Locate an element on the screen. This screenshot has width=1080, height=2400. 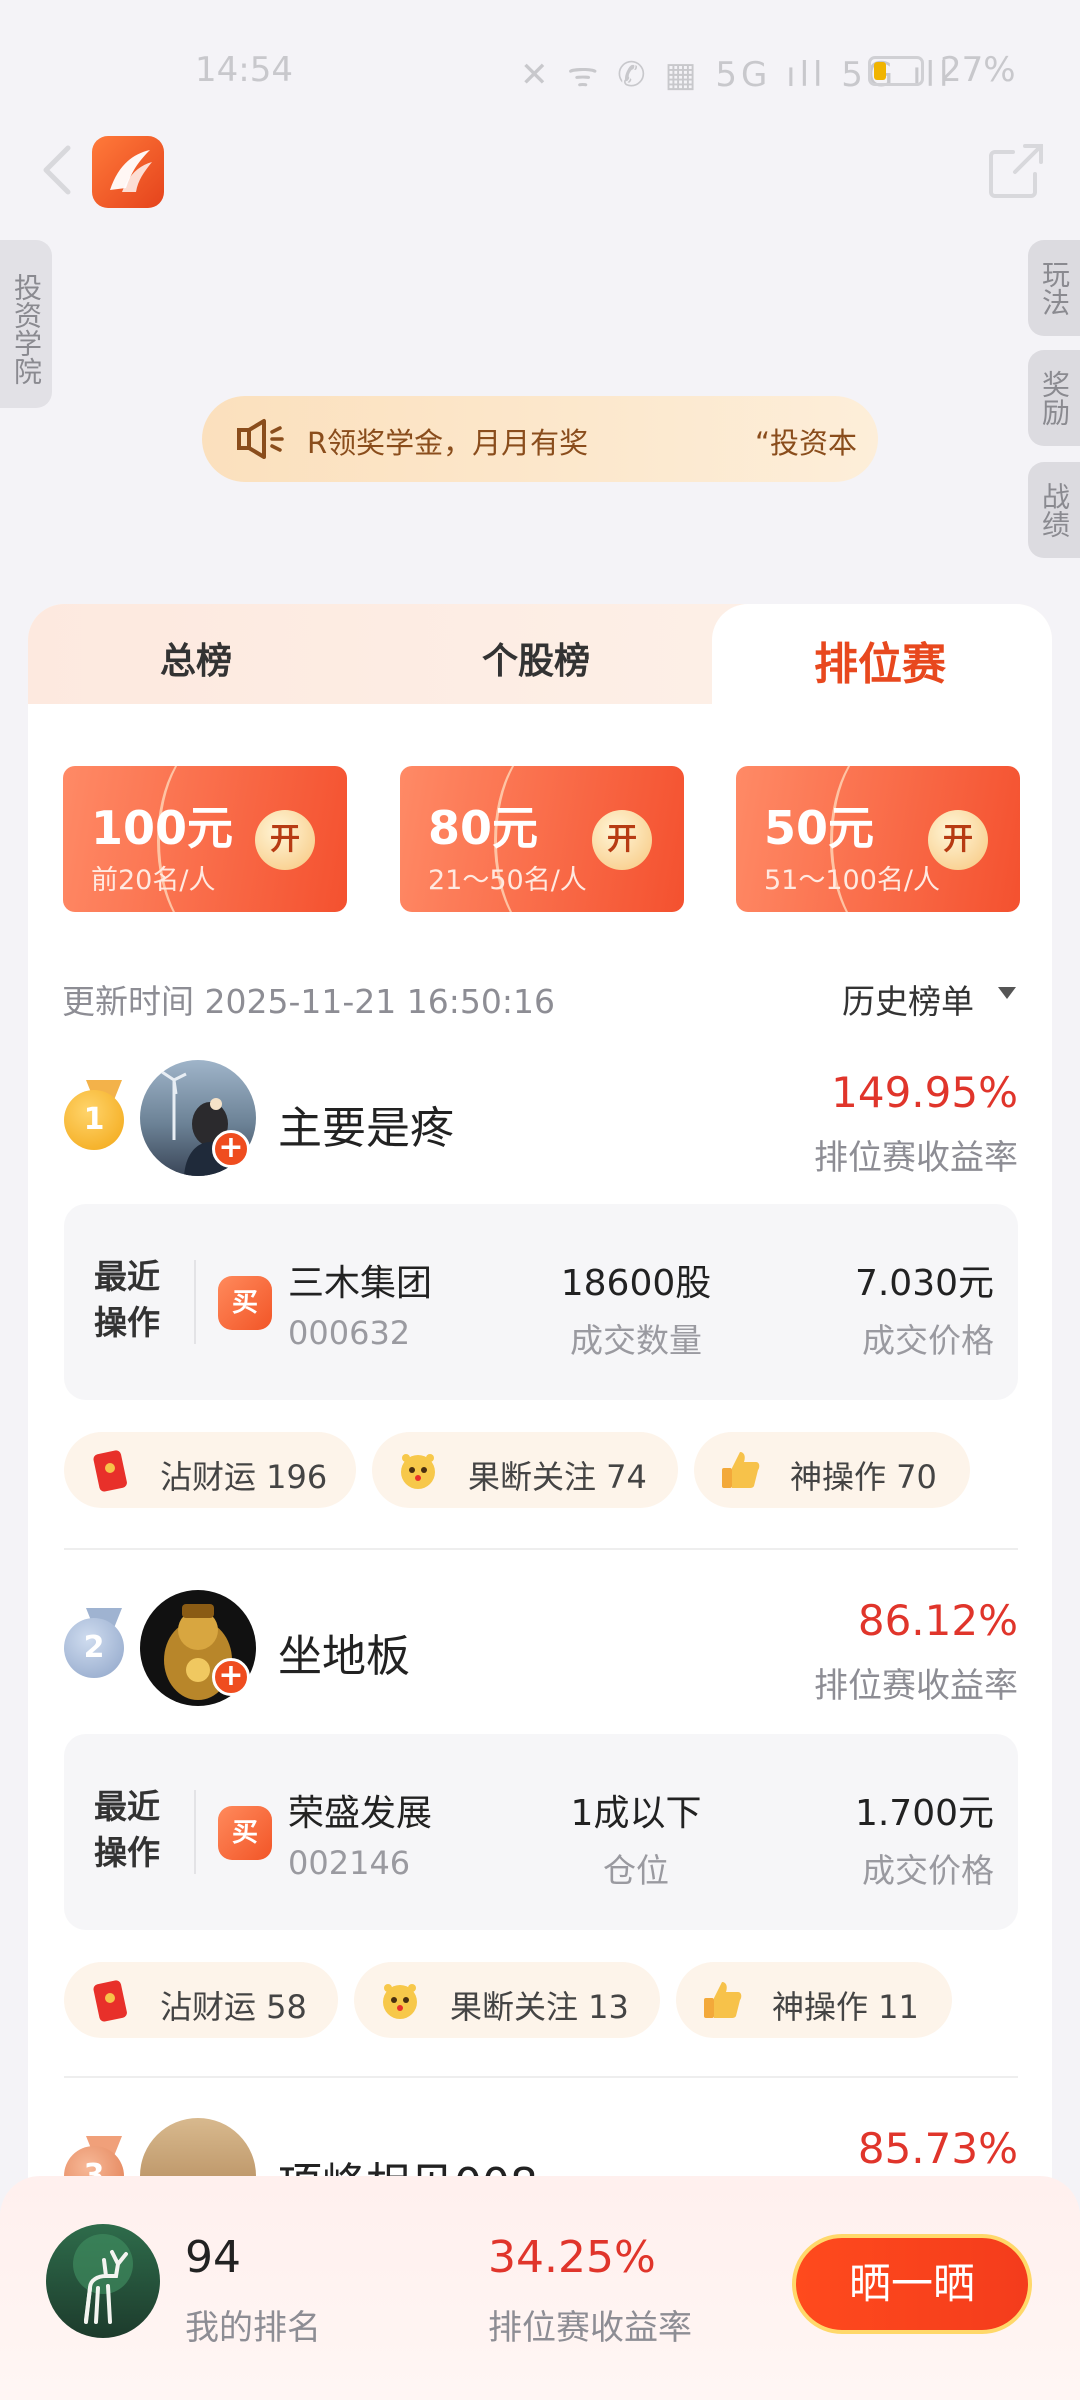
reaction-label: 沾财运 196 is located at coordinates (244, 1477).